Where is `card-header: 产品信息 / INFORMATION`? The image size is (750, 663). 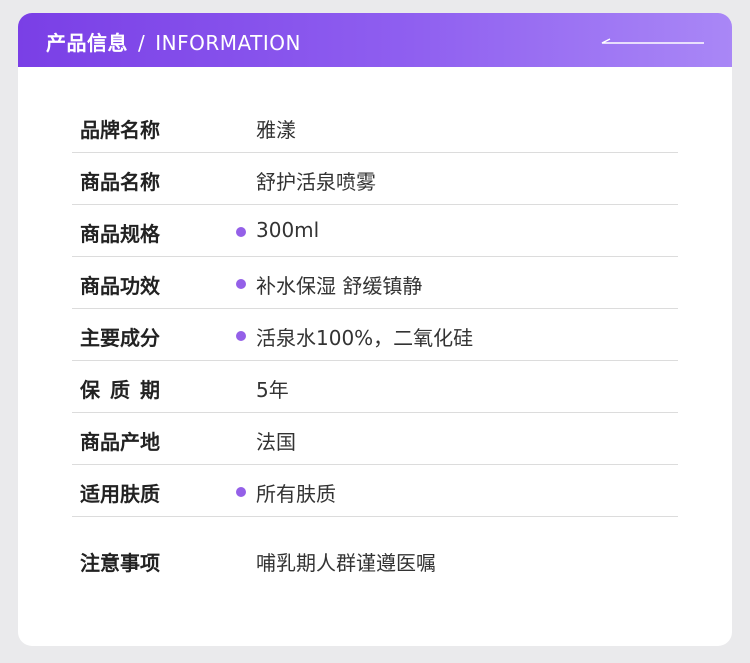 card-header: 产品信息 / INFORMATION is located at coordinates (375, 40).